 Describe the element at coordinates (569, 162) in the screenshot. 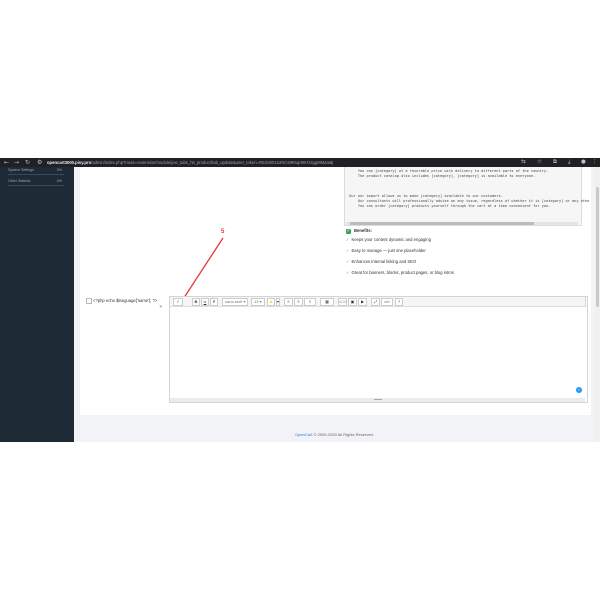

I see `downloads-icon: ⤓` at that location.